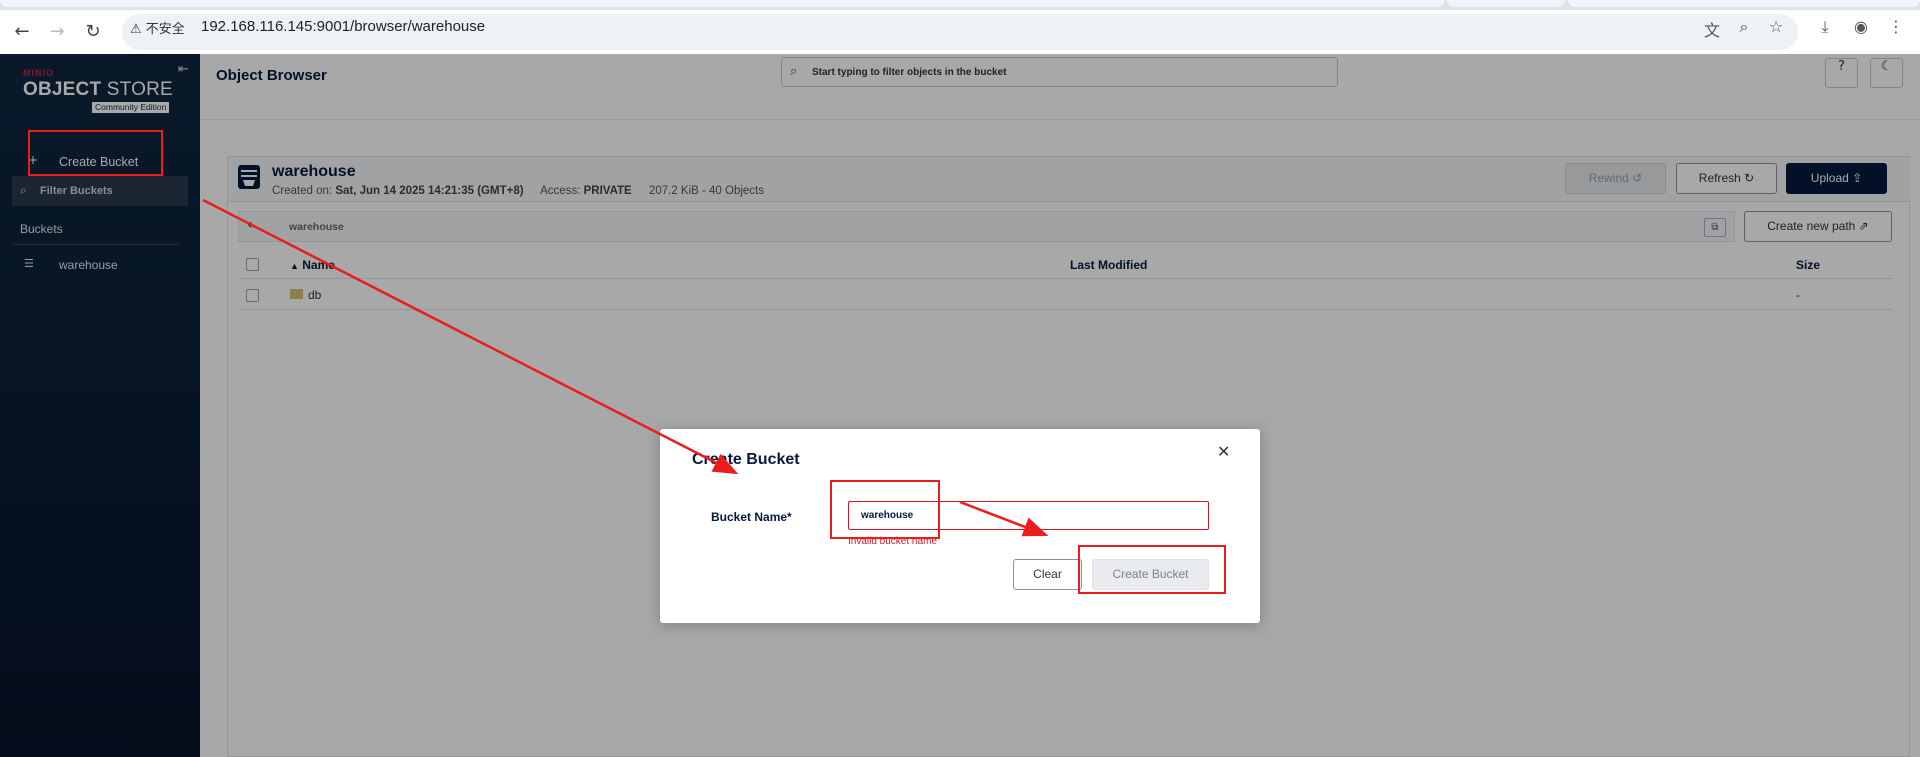  What do you see at coordinates (1825, 27) in the screenshot?
I see `download-icon: ⤓` at bounding box center [1825, 27].